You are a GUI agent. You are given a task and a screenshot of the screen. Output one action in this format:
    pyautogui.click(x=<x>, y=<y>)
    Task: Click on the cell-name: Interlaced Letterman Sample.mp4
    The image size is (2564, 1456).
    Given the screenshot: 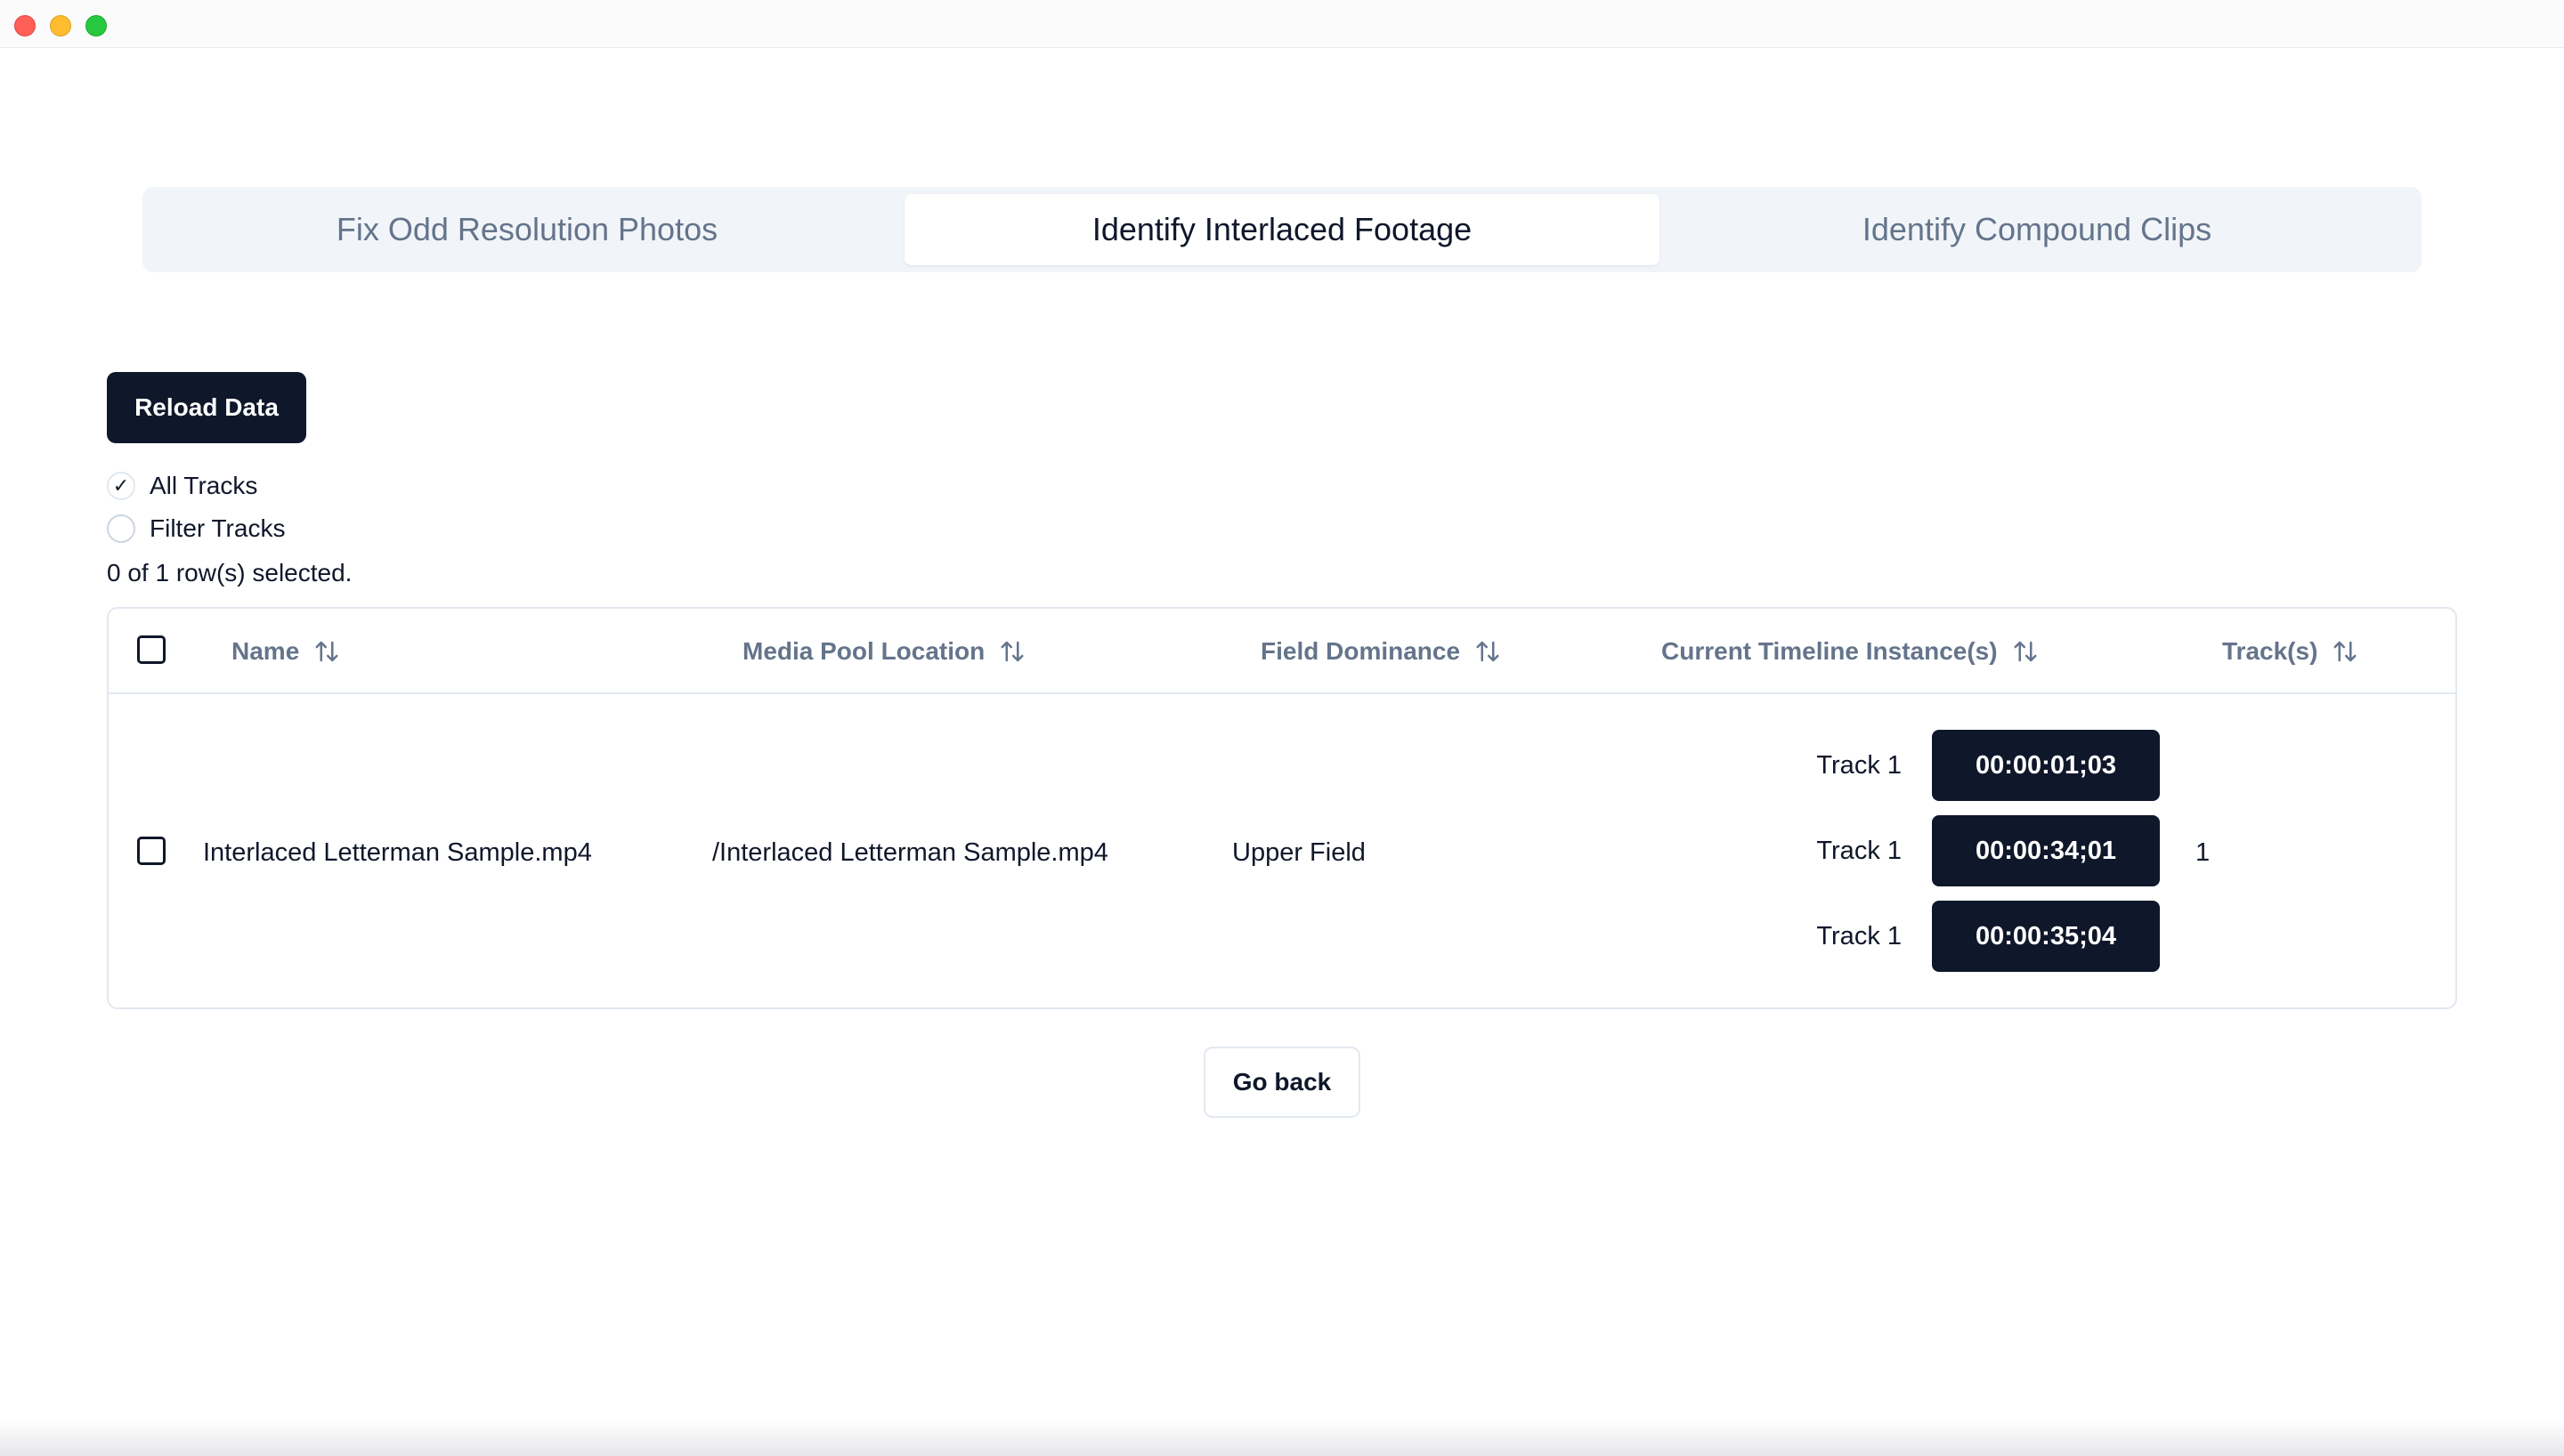 What is the action you would take?
    pyautogui.click(x=397, y=852)
    